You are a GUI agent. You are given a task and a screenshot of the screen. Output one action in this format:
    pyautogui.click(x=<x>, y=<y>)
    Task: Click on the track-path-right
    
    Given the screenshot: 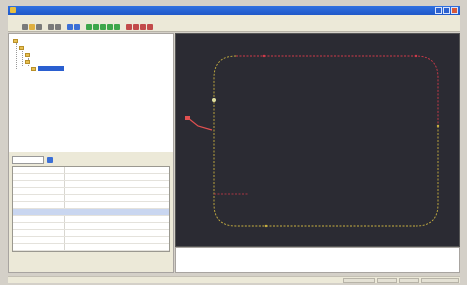 What is the action you would take?
    pyautogui.click(x=427, y=176)
    